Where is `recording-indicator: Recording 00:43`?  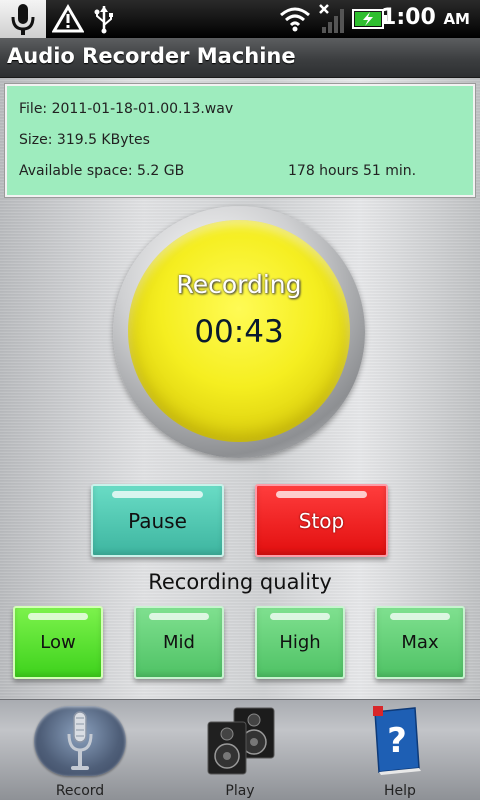 recording-indicator: Recording 00:43 is located at coordinates (239, 331).